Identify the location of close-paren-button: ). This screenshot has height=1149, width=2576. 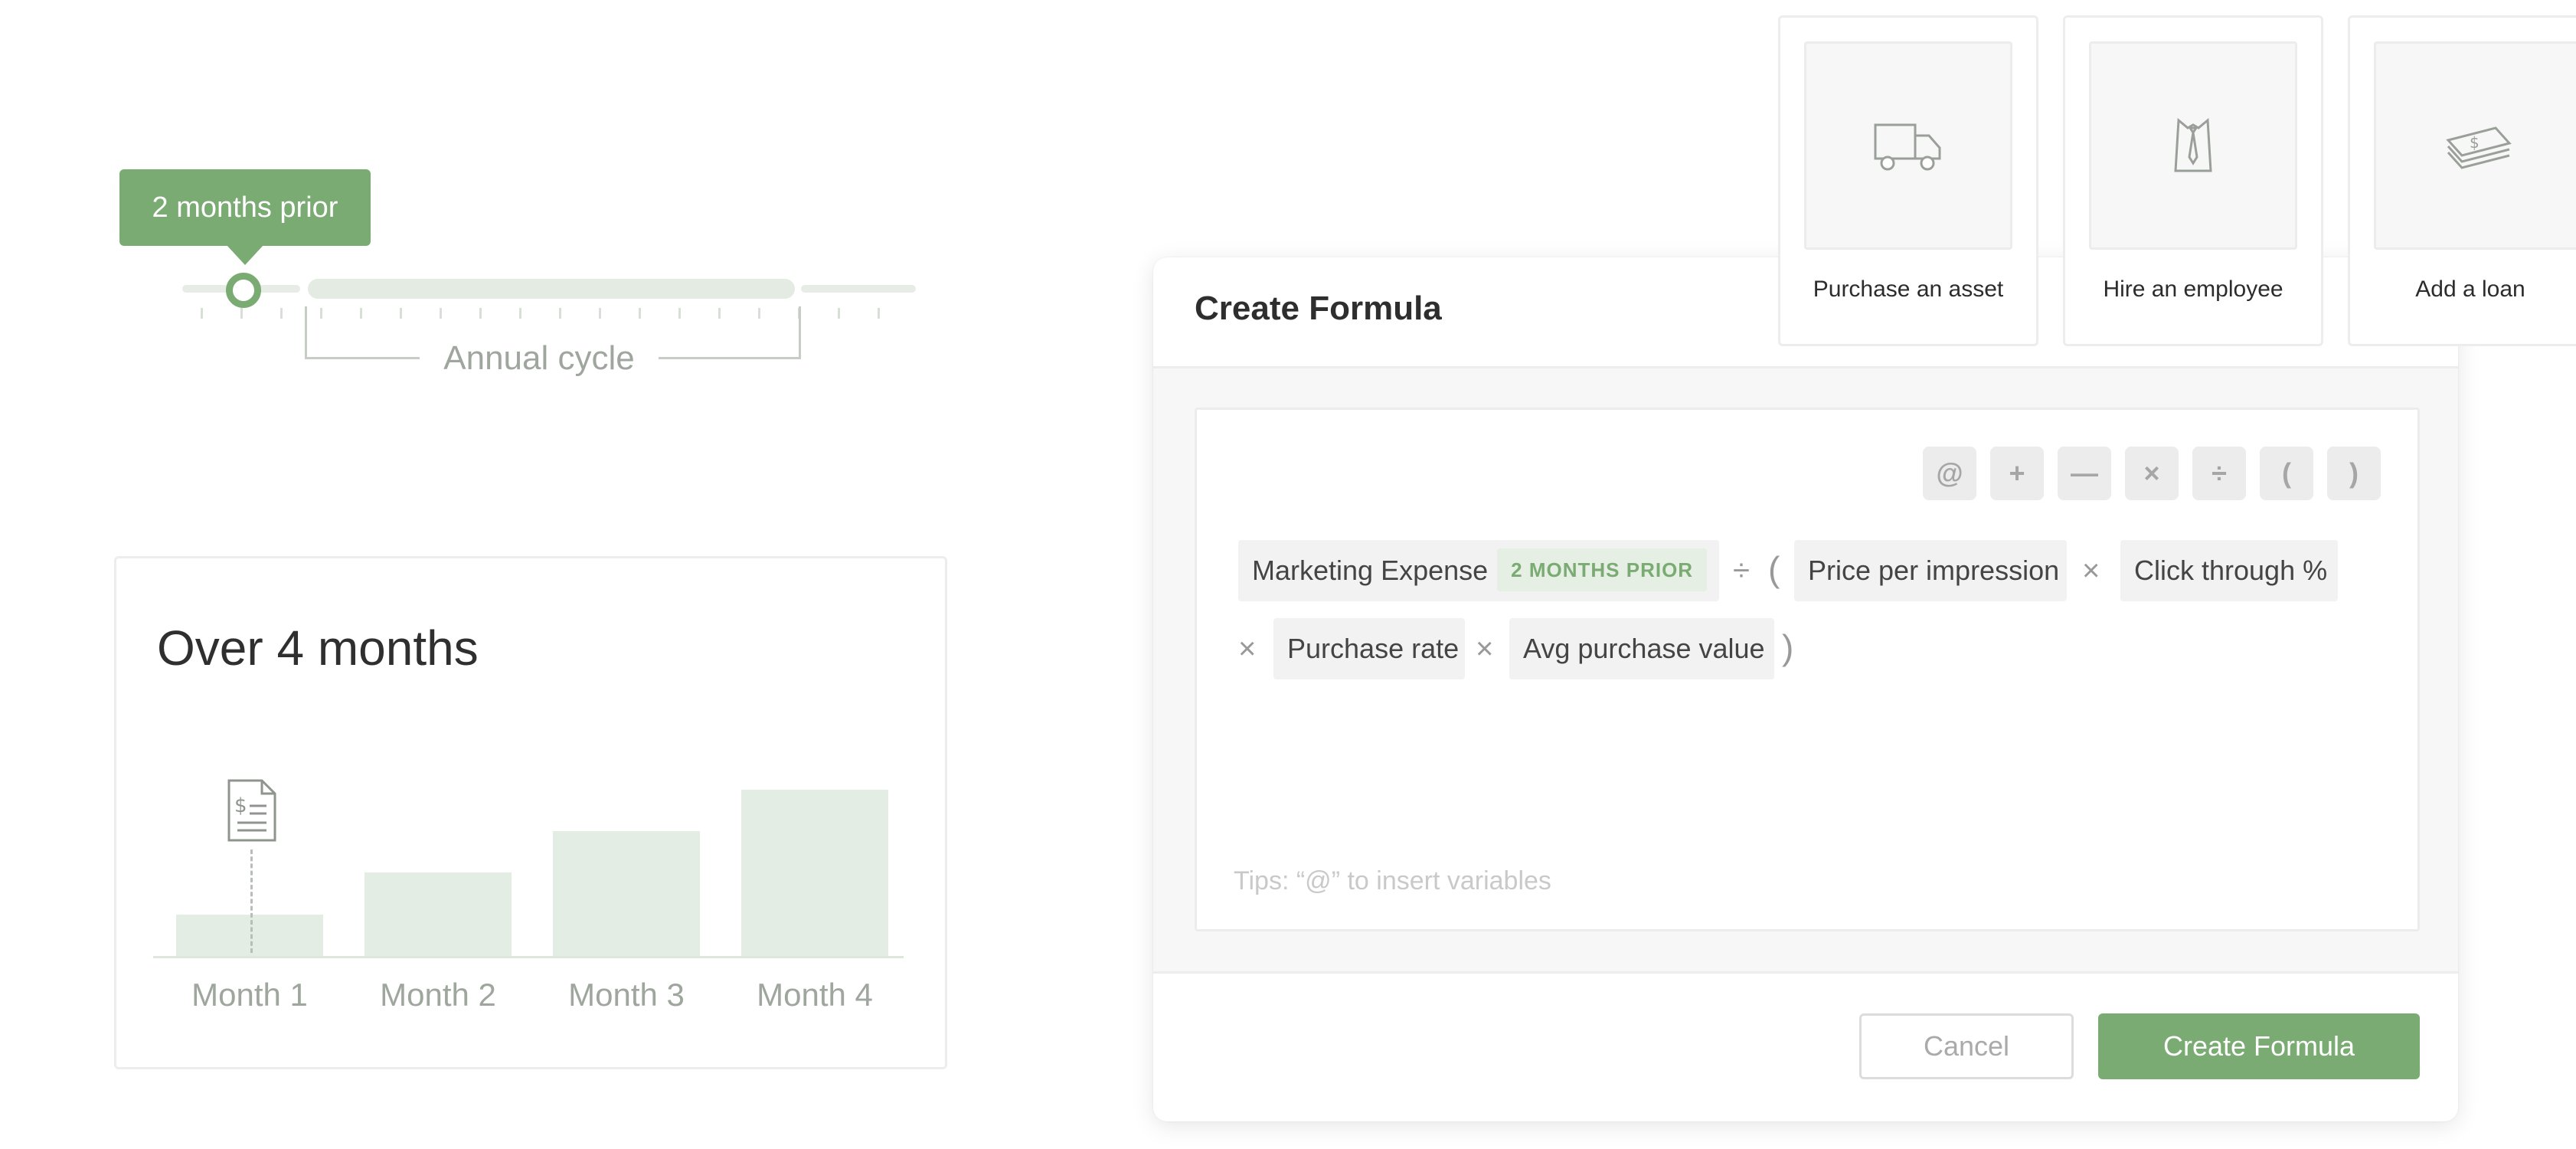
(2354, 474).